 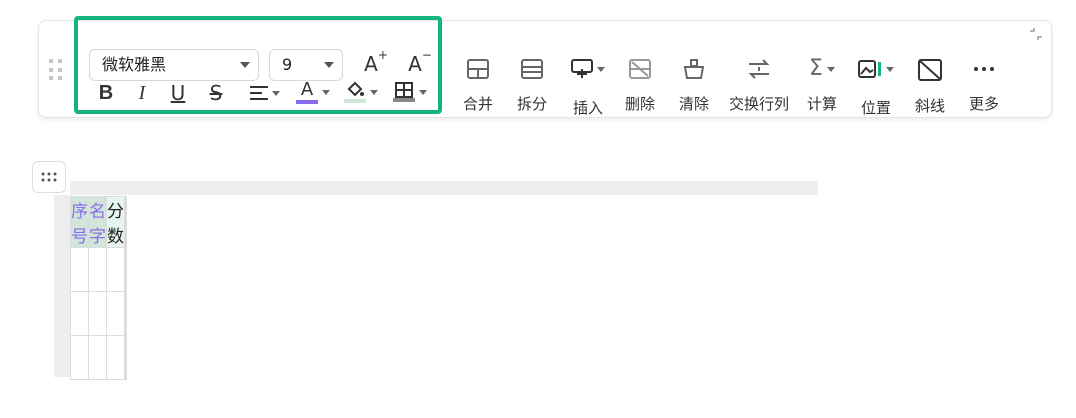 What do you see at coordinates (759, 69) in the screenshot?
I see `swap-rows-cols-icon` at bounding box center [759, 69].